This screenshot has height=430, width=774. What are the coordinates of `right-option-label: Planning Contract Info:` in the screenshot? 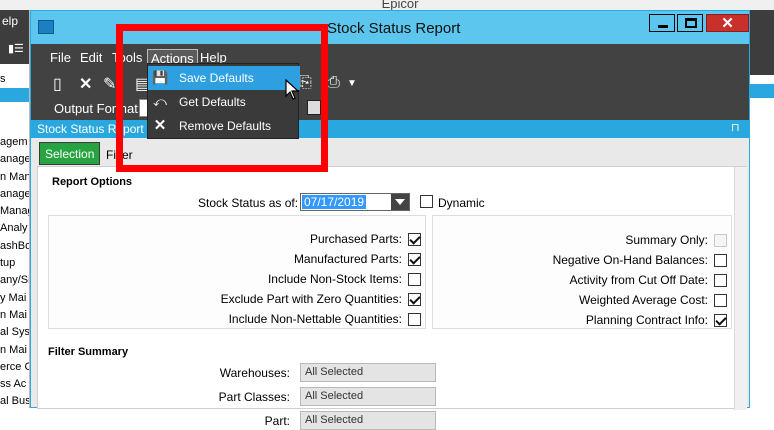 It's located at (646, 320).